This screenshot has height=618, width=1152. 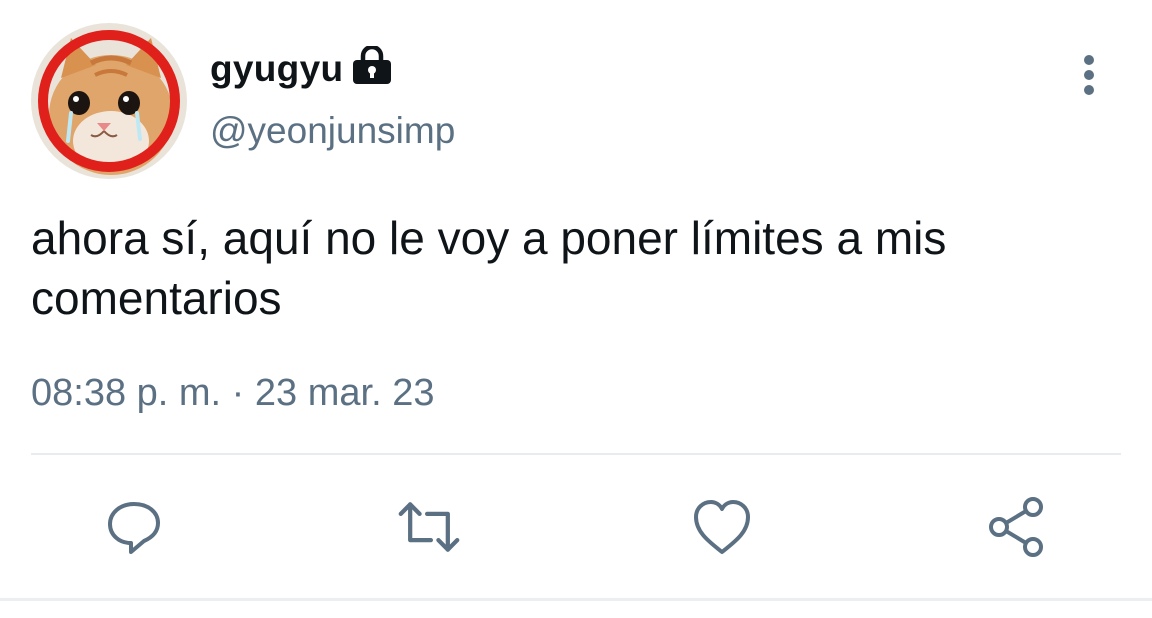 What do you see at coordinates (576, 599) in the screenshot?
I see `bottom-divider` at bounding box center [576, 599].